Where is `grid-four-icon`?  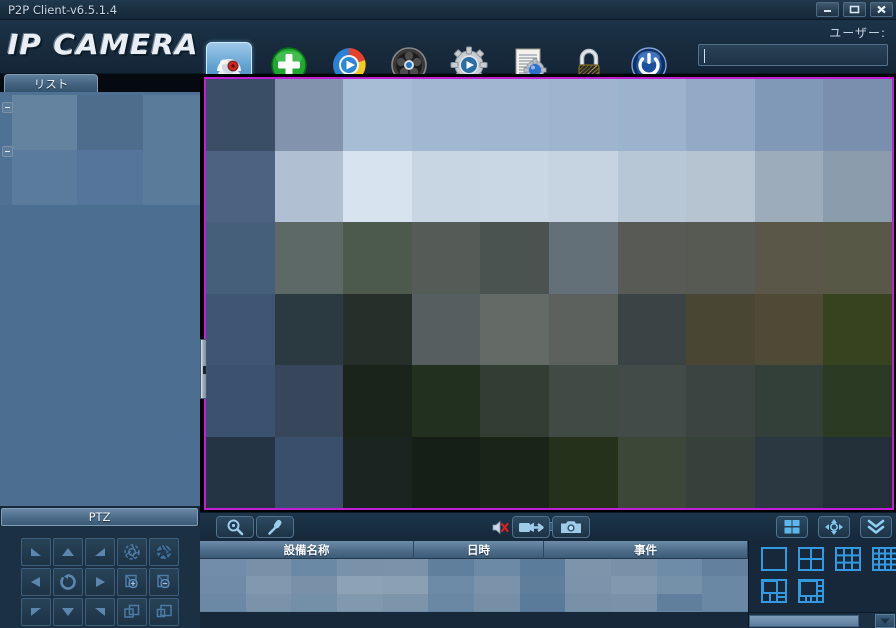 grid-four-icon is located at coordinates (792, 527).